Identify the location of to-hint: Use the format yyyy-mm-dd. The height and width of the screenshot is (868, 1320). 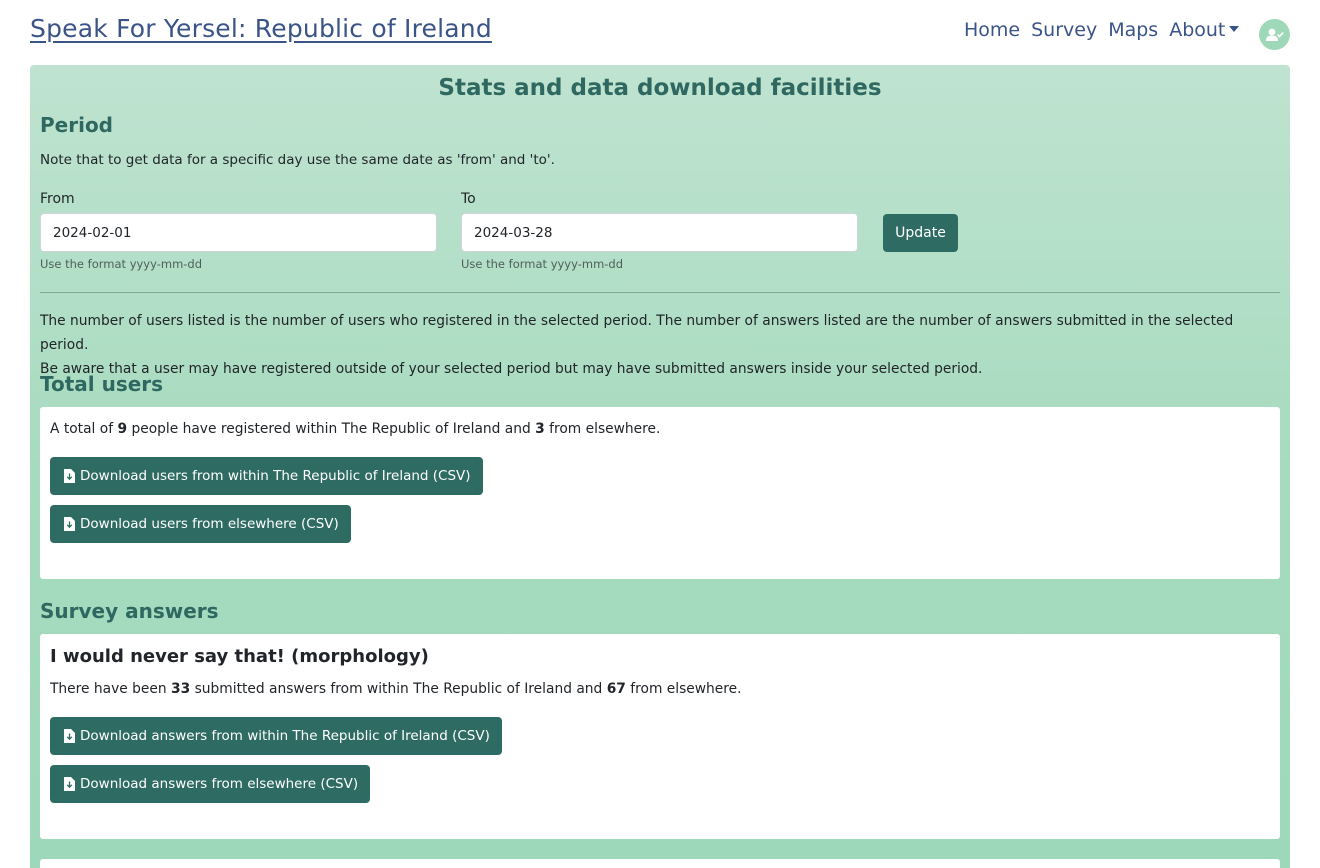
(542, 264).